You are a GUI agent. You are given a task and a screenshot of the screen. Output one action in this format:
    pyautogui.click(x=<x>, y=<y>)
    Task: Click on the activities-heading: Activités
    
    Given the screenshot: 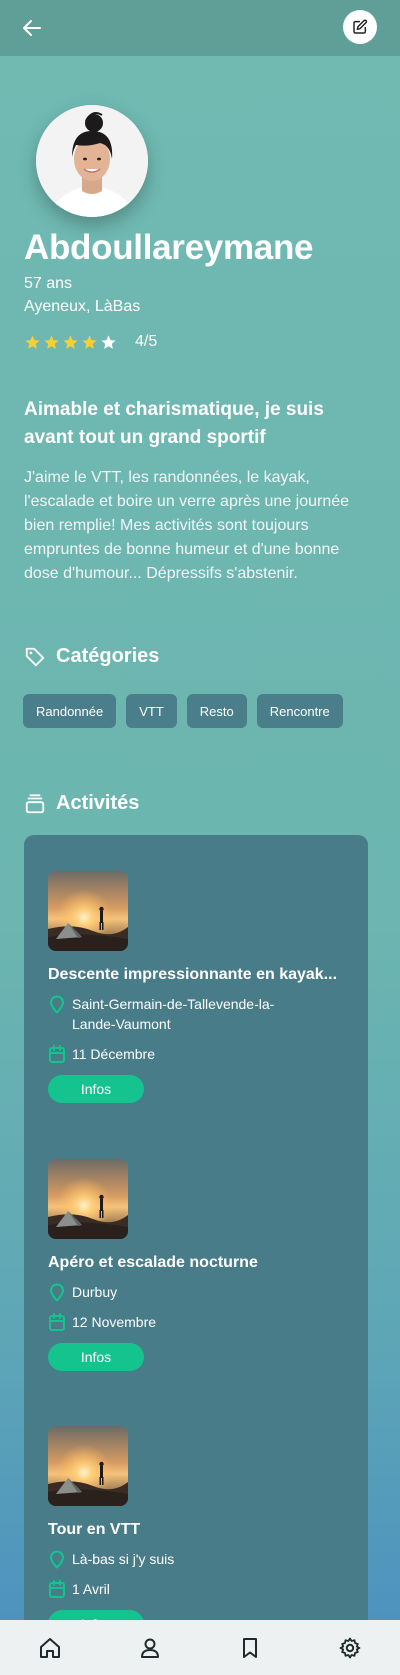 What is the action you would take?
    pyautogui.click(x=81, y=803)
    